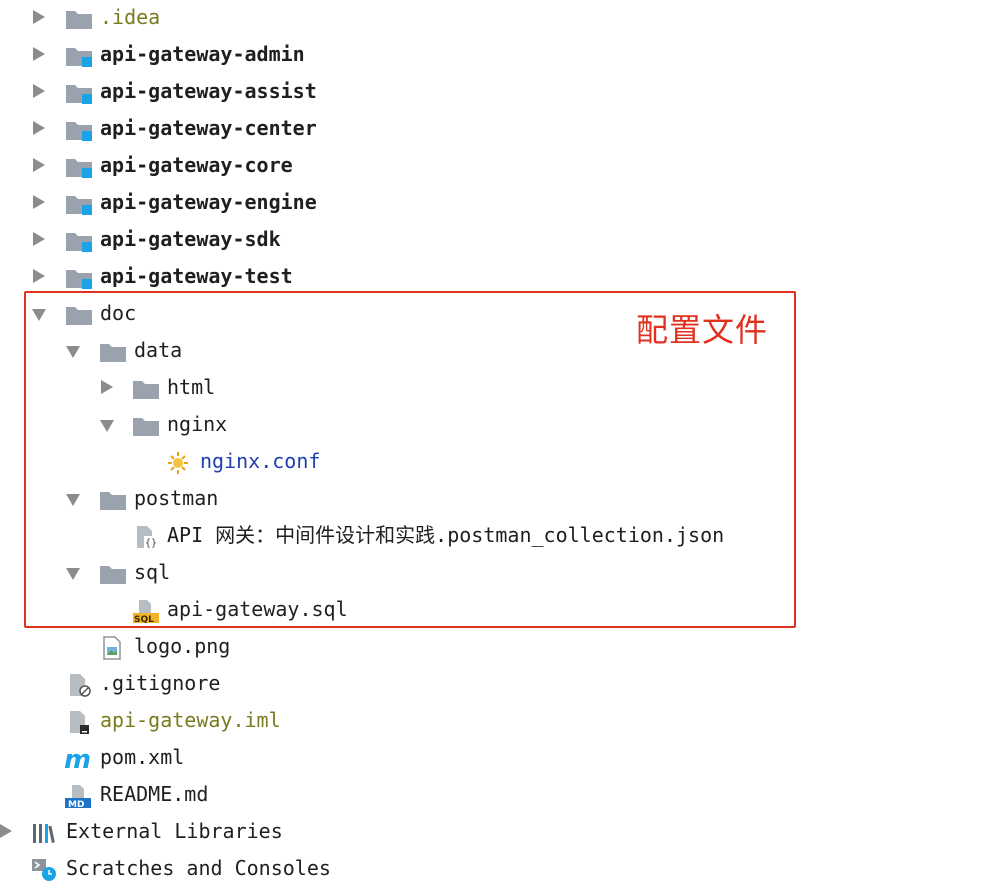  Describe the element at coordinates (198, 868) in the screenshot. I see `tree-item-label: Scratches and Consoles` at that location.